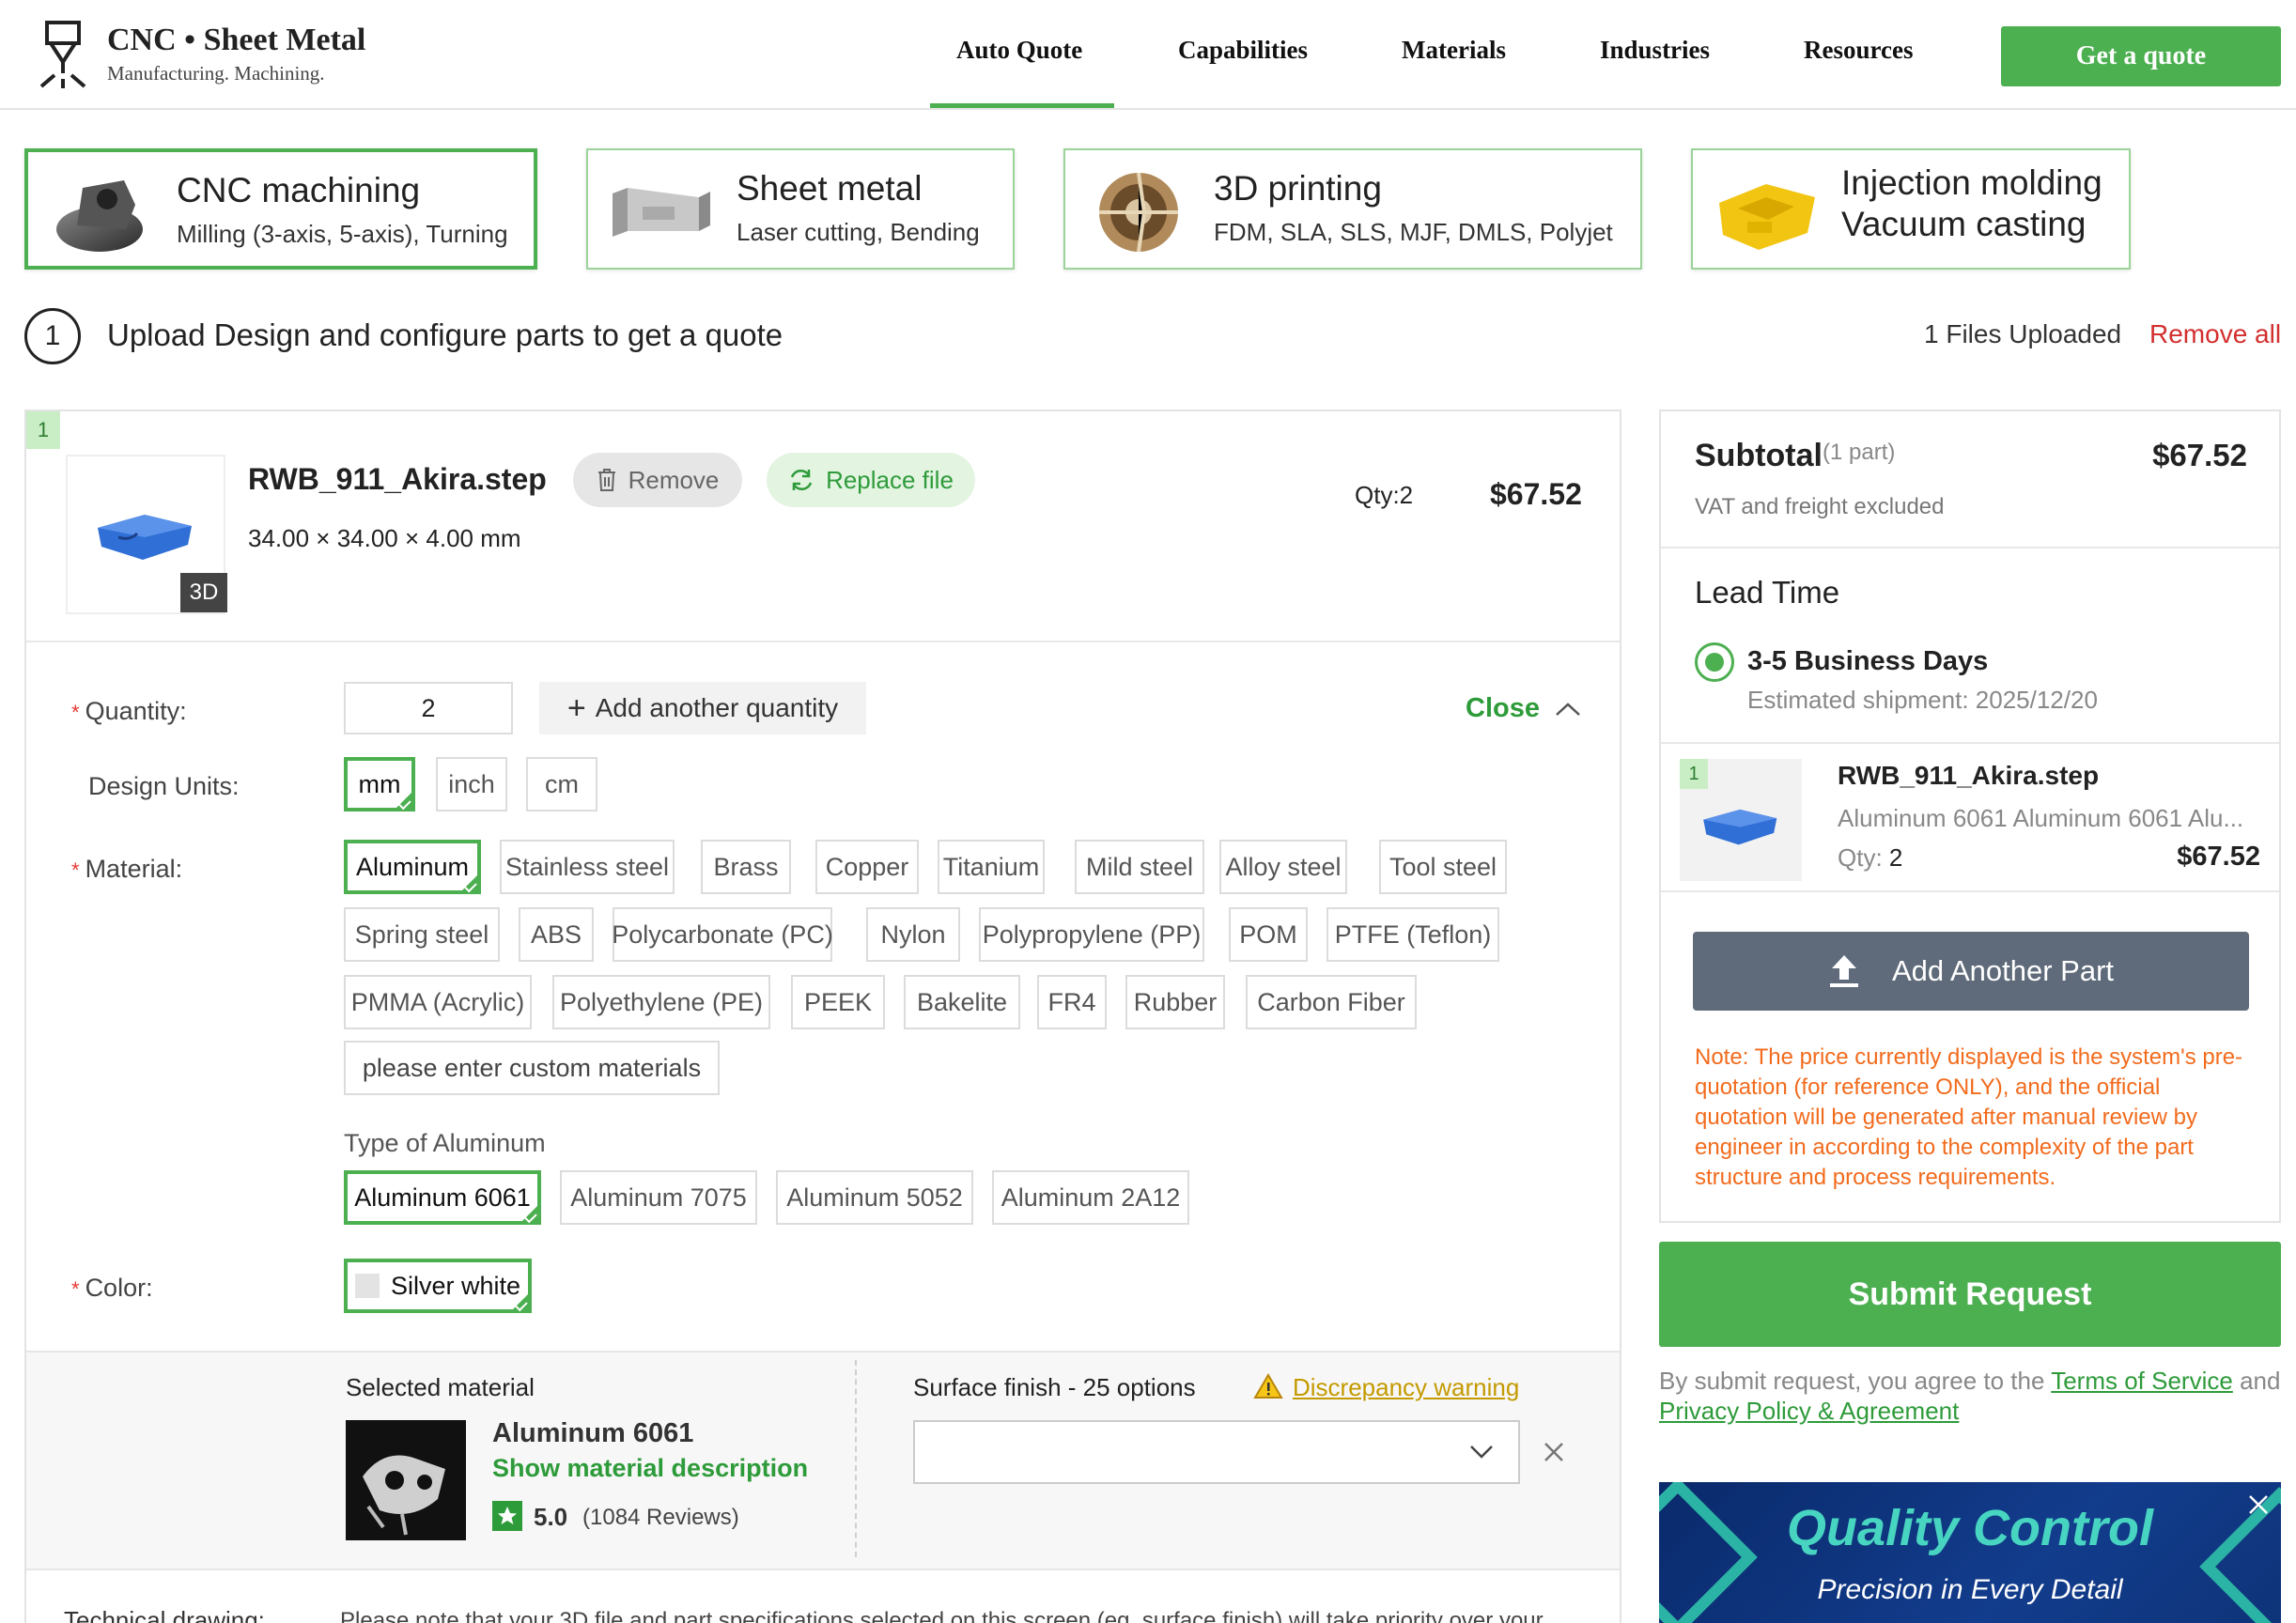 This screenshot has width=2296, height=1623. I want to click on 3d-badge: 3D, so click(203, 592).